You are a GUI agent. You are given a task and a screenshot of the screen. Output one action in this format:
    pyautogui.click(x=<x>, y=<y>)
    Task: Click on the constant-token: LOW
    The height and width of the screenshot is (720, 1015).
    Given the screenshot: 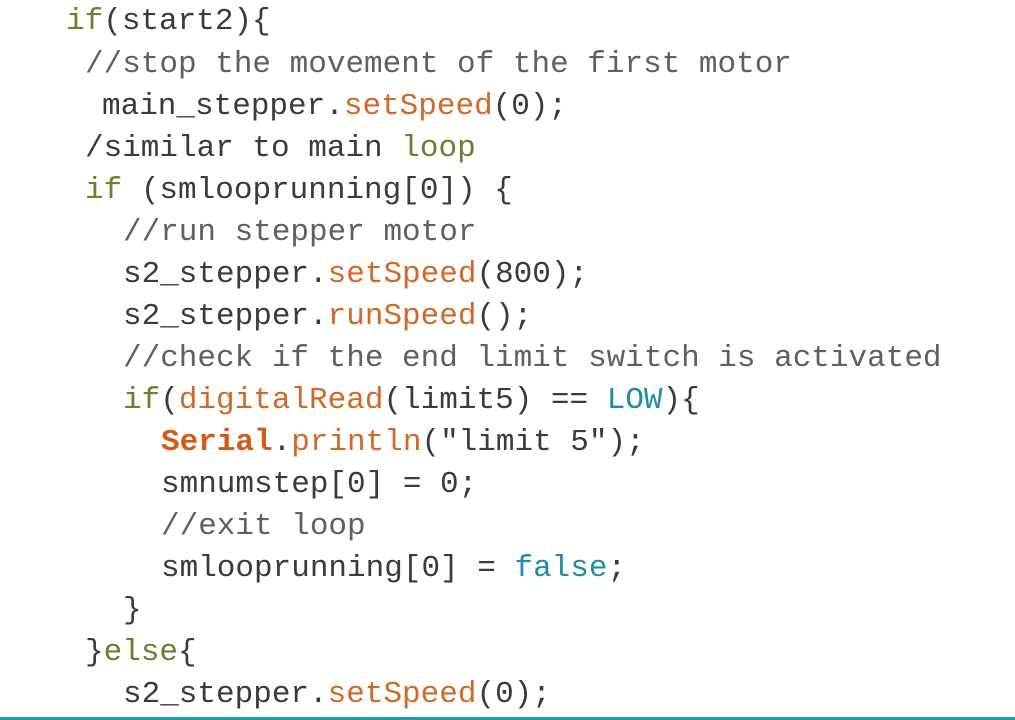 What is the action you would take?
    pyautogui.click(x=634, y=400)
    